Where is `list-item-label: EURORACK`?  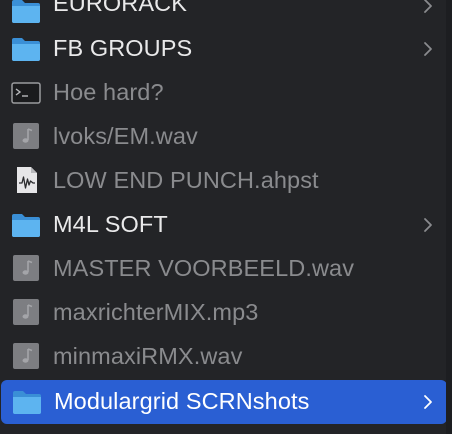 list-item-label: EURORACK is located at coordinates (120, 8).